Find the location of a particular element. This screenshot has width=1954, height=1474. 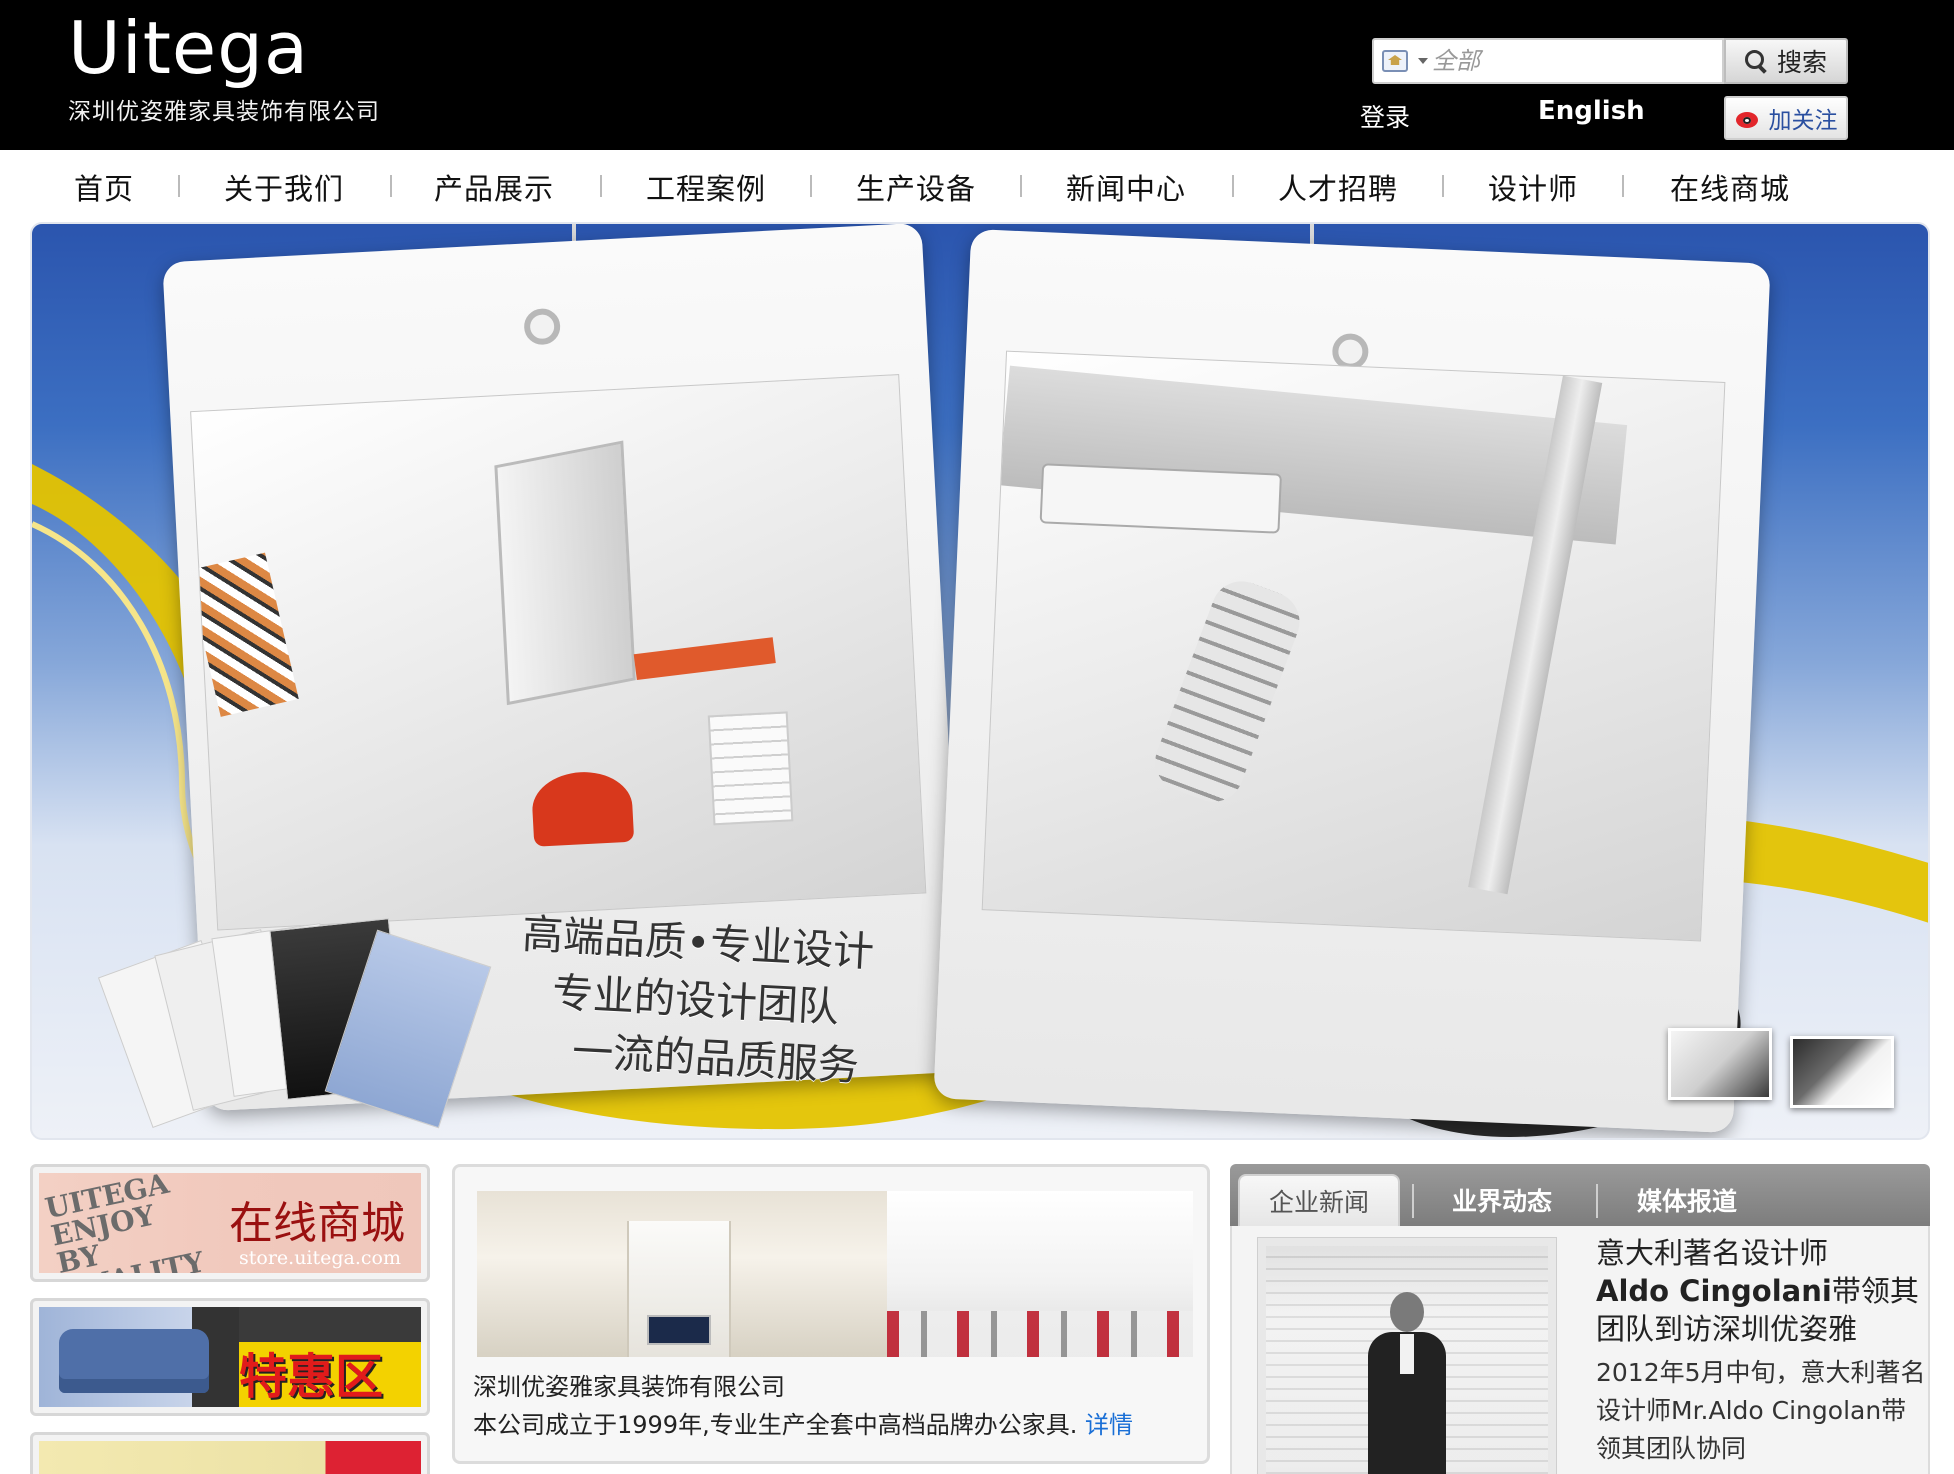

tab-company-news: 企业新闻 is located at coordinates (1319, 1200).